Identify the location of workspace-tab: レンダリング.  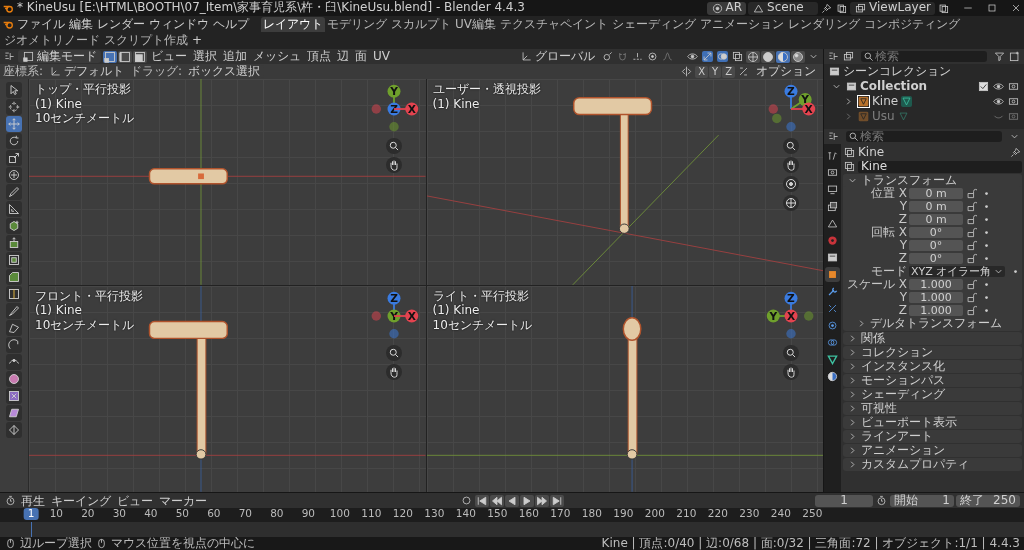
(824, 25).